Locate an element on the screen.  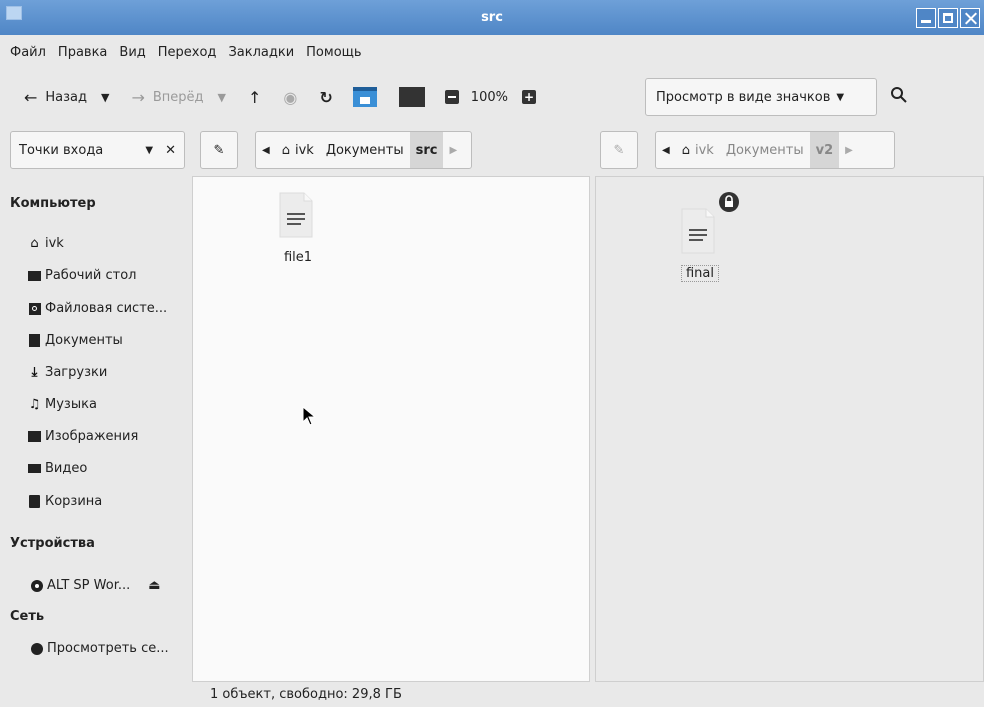
sidebar-header-network: Сеть is located at coordinates (27, 616).